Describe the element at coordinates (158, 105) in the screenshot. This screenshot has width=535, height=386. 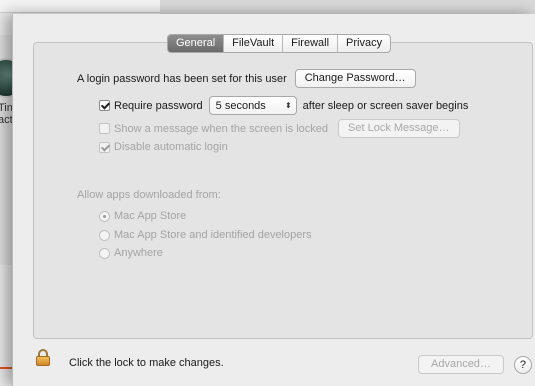
I see `require-password-label: Require password` at that location.